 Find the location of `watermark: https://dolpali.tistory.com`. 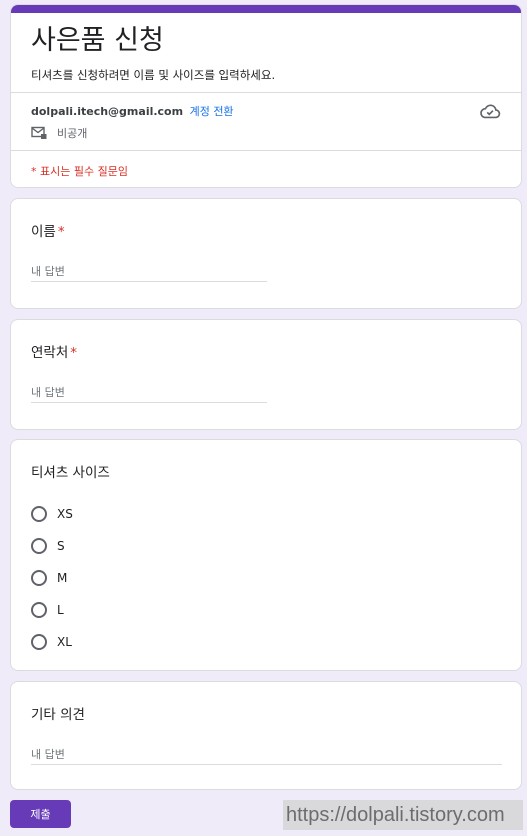

watermark: https://dolpali.tistory.com is located at coordinates (403, 815).